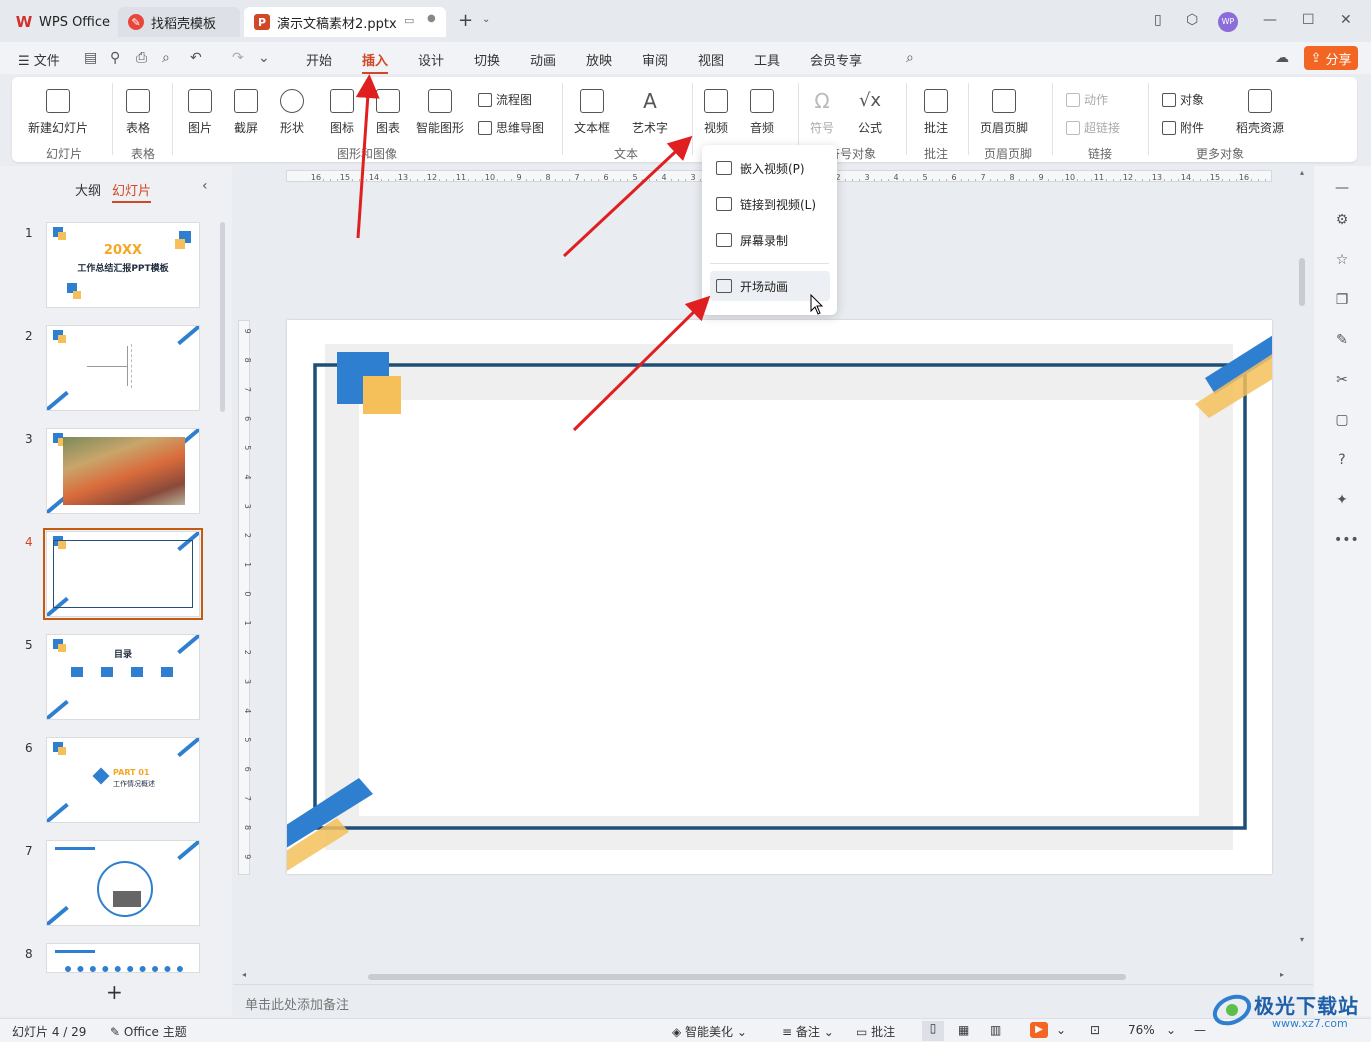  Describe the element at coordinates (345, 22) in the screenshot. I see `tab-presentation: P 演示文稿素材2.pptx ▭ ●` at that location.